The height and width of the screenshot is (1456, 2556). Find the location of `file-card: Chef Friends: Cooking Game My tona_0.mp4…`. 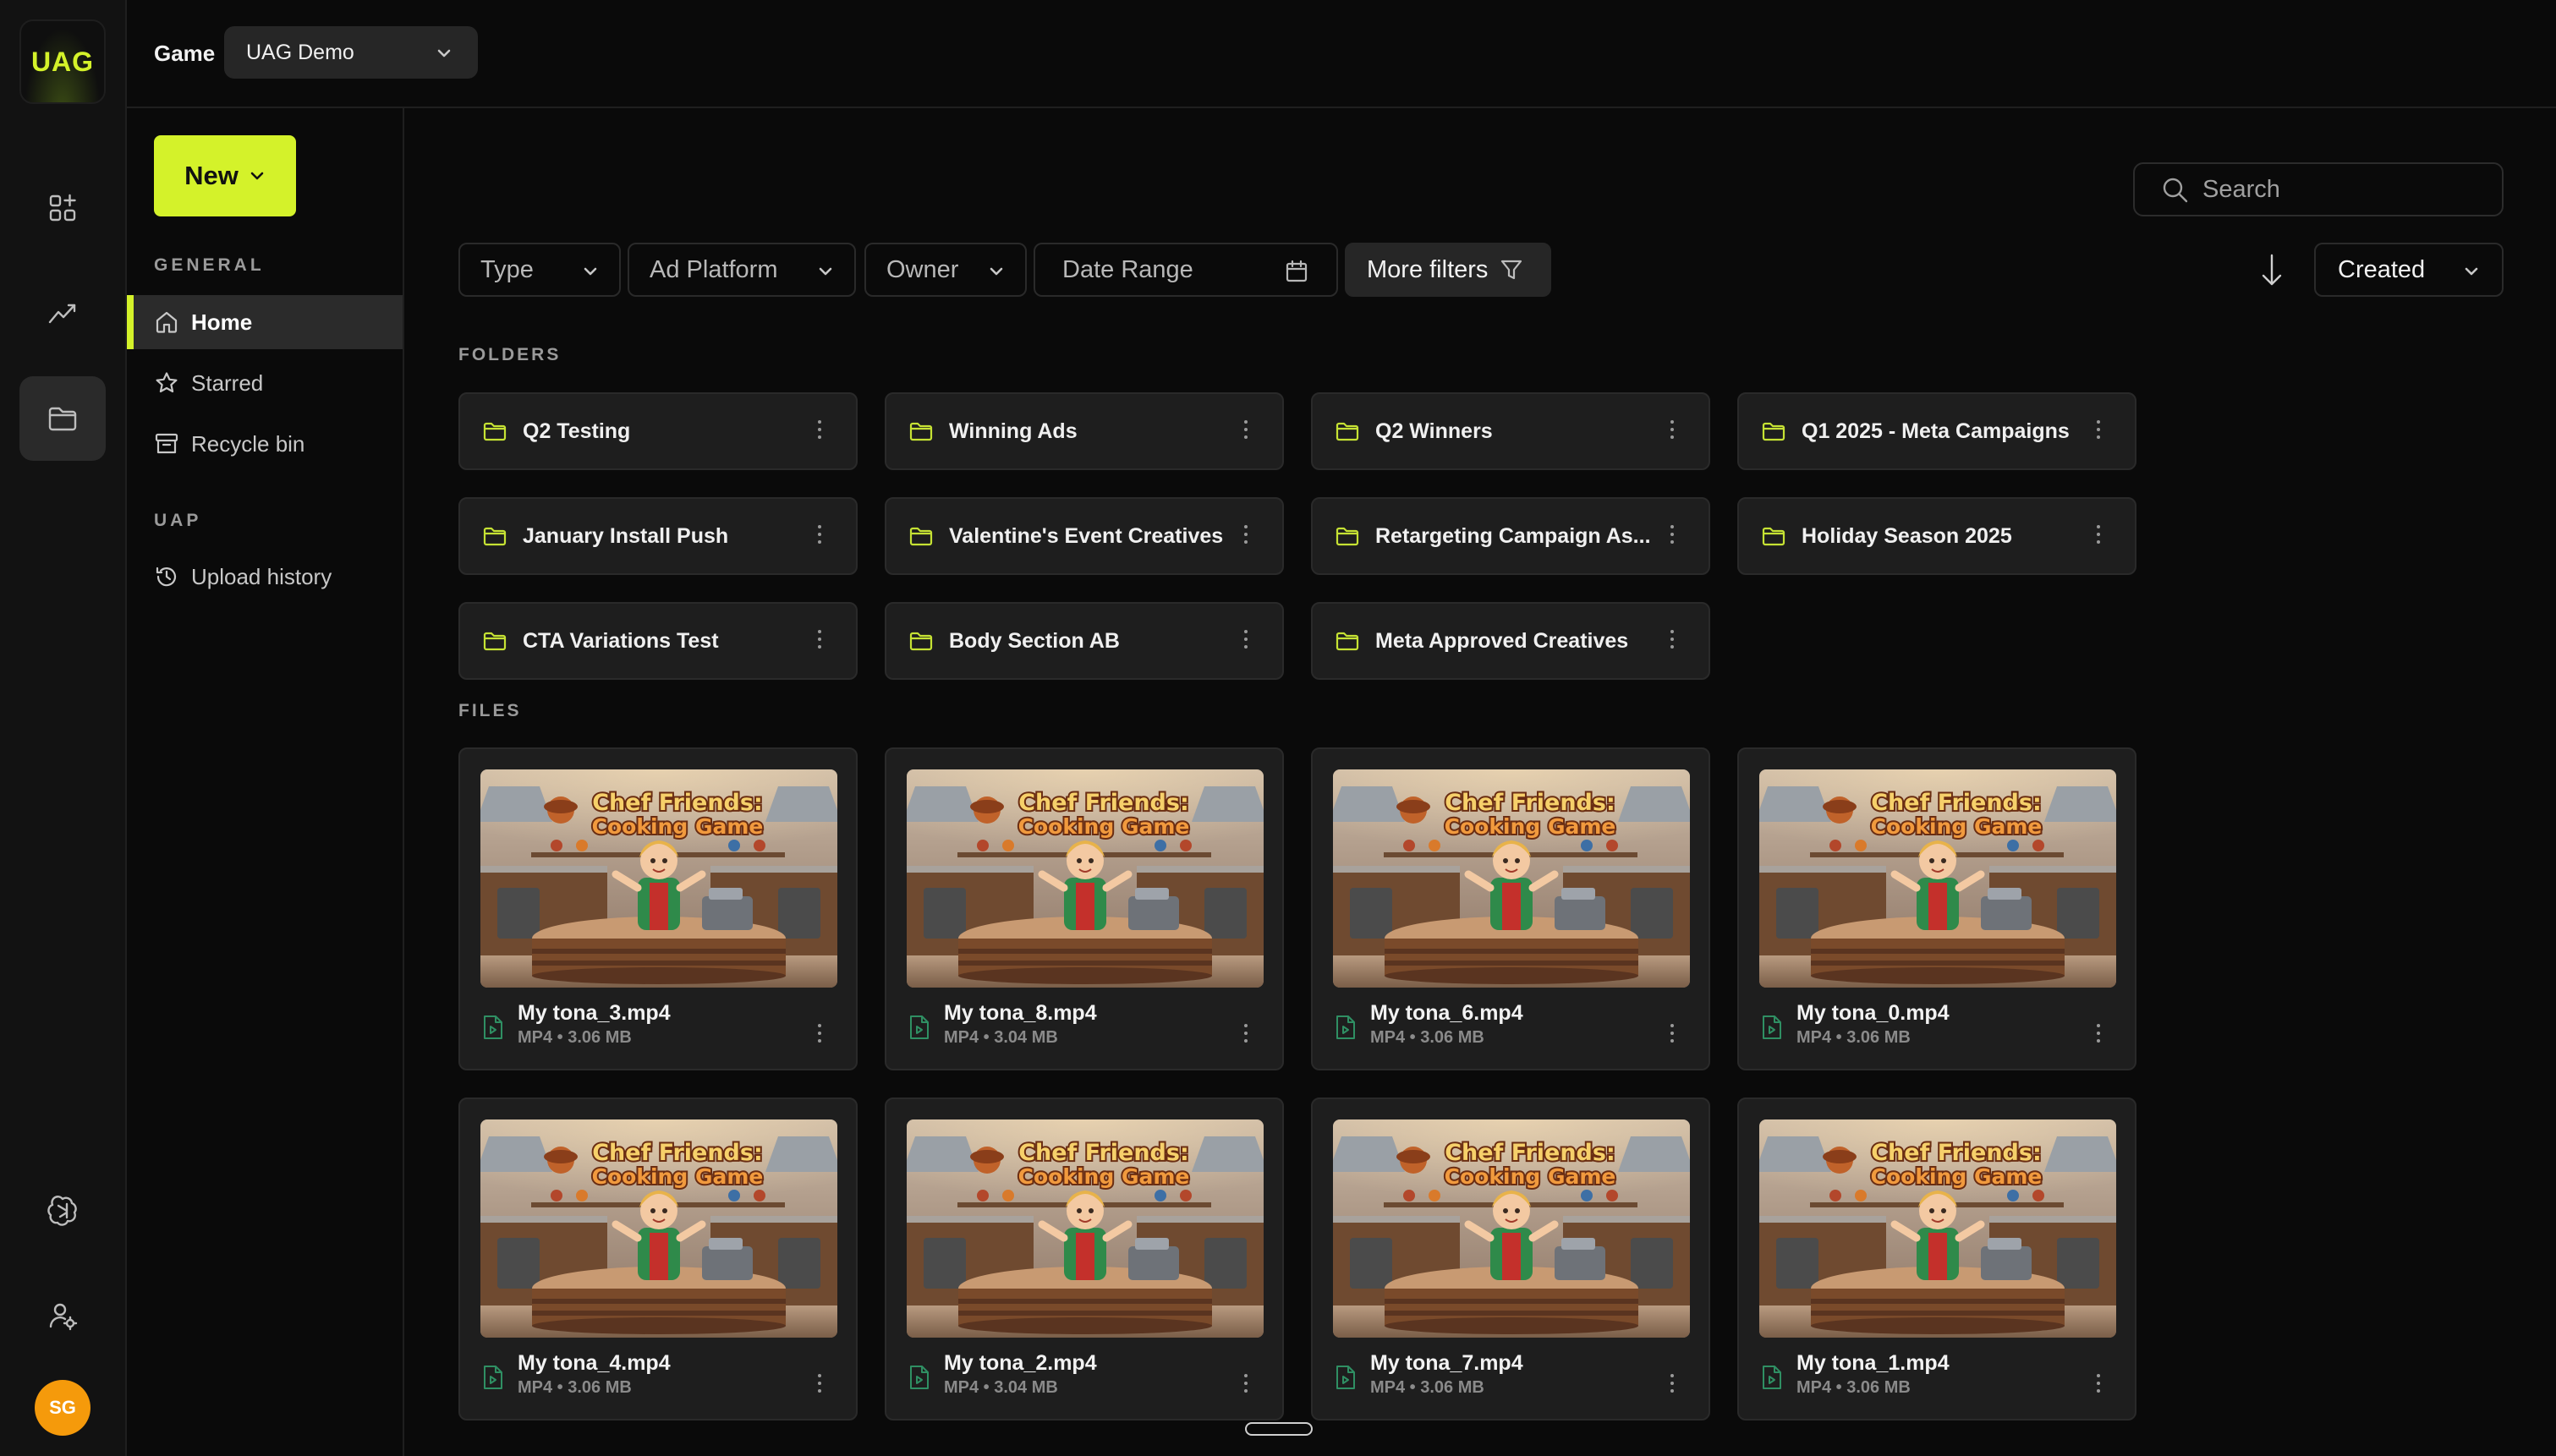

file-card: Chef Friends: Cooking Game My tona_0.mp4… is located at coordinates (1936, 909).